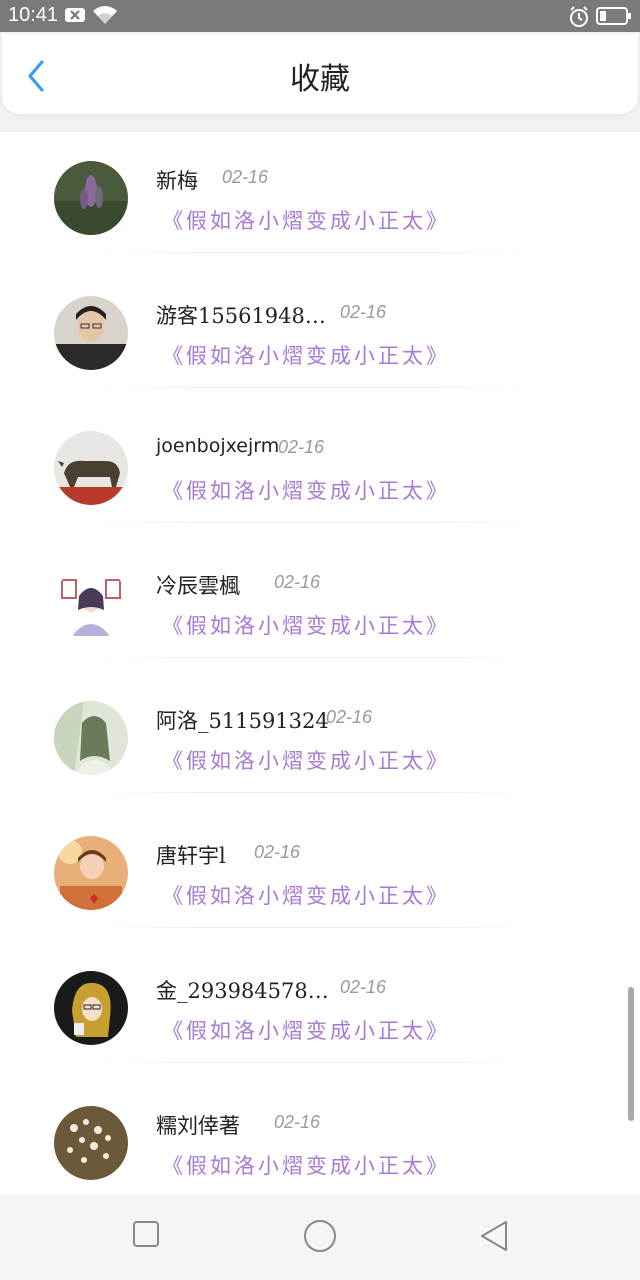  Describe the element at coordinates (614, 18) in the screenshot. I see `battery-icon` at that location.